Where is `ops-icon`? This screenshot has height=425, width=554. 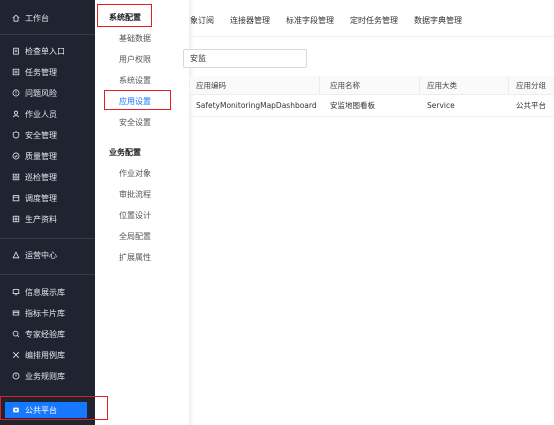
ops-icon is located at coordinates (16, 255).